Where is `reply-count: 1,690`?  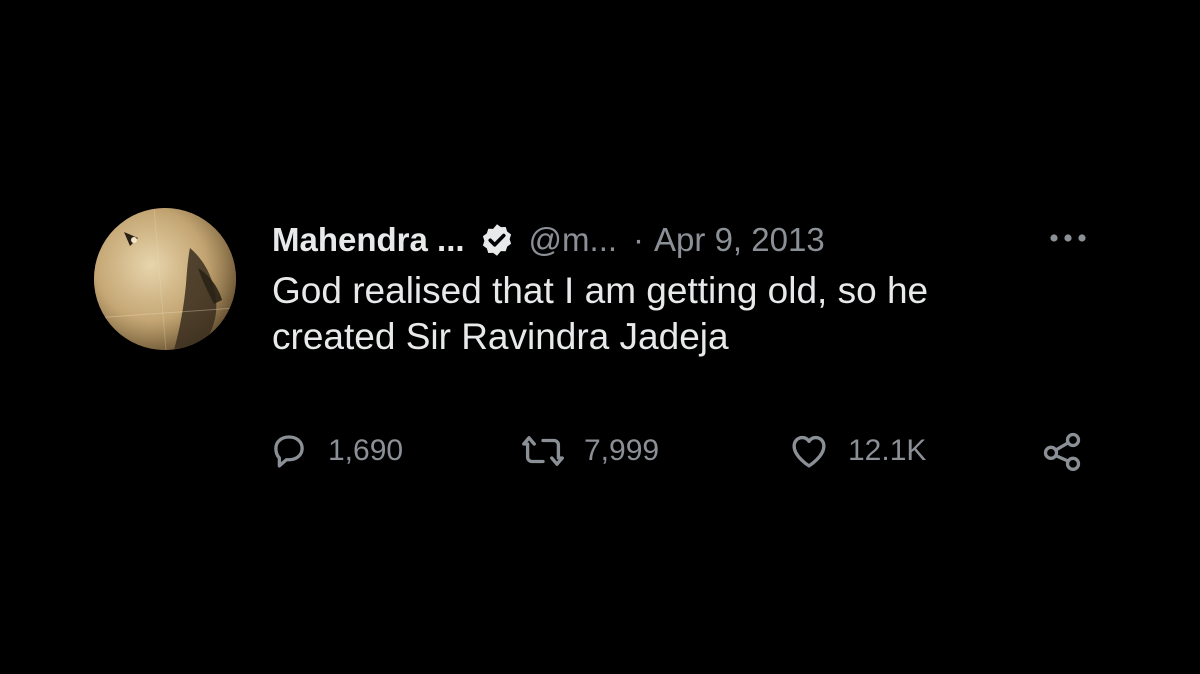 reply-count: 1,690 is located at coordinates (366, 450).